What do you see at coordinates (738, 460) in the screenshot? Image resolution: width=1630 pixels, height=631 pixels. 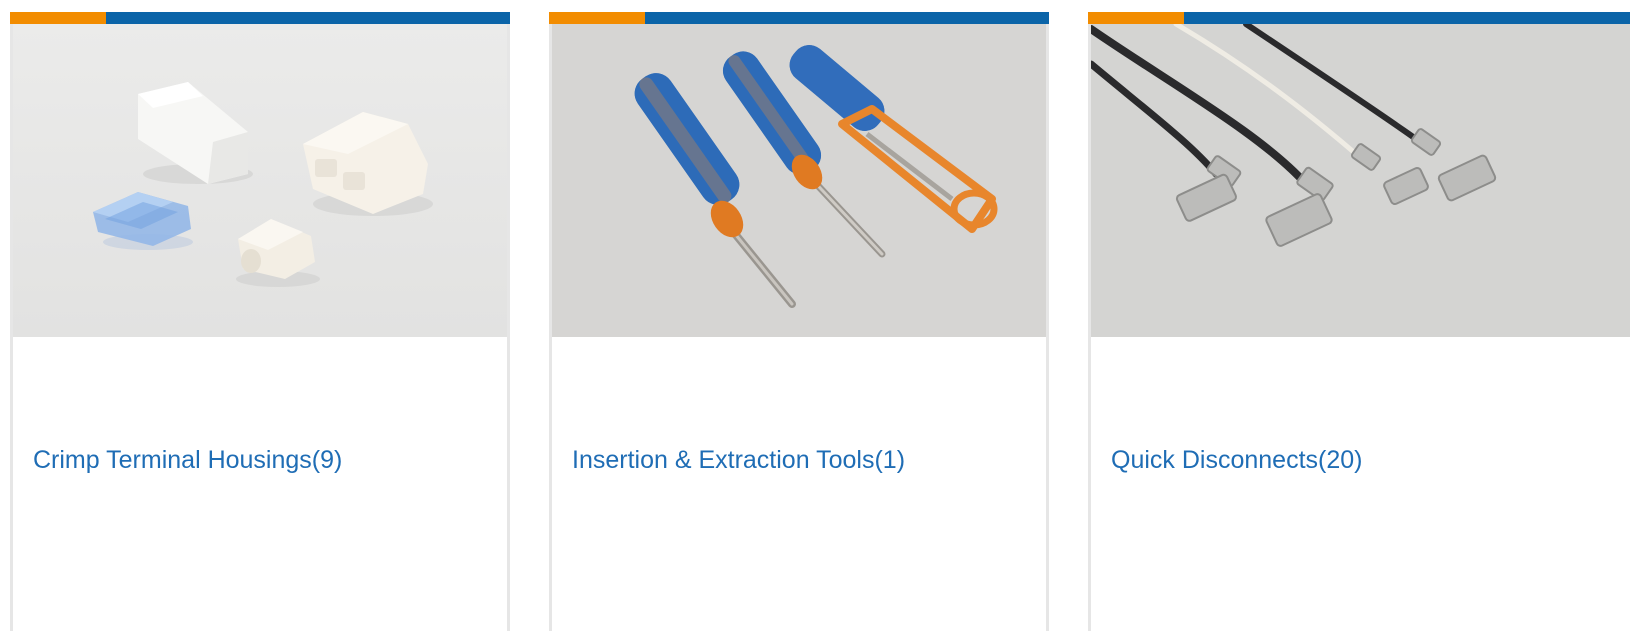 I see `category-link-label: Insertion & Extraction Tools(1)` at bounding box center [738, 460].